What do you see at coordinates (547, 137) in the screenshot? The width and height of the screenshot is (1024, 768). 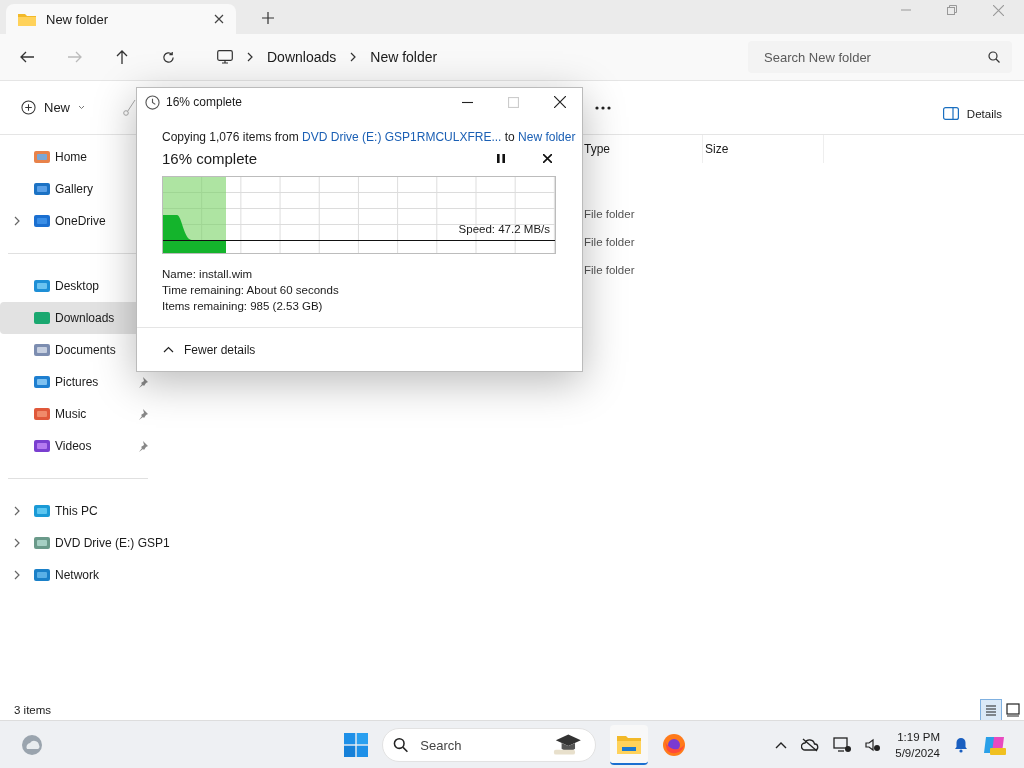 I see `destination-link: New folder` at bounding box center [547, 137].